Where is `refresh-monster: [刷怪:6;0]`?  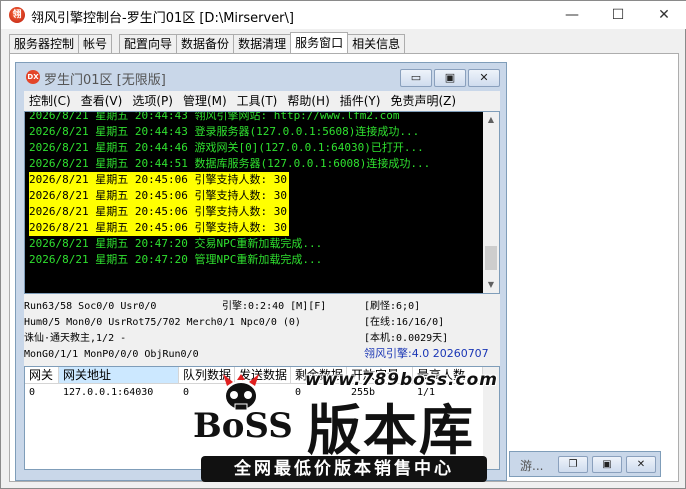 refresh-monster: [刷怪:6;0] is located at coordinates (392, 306).